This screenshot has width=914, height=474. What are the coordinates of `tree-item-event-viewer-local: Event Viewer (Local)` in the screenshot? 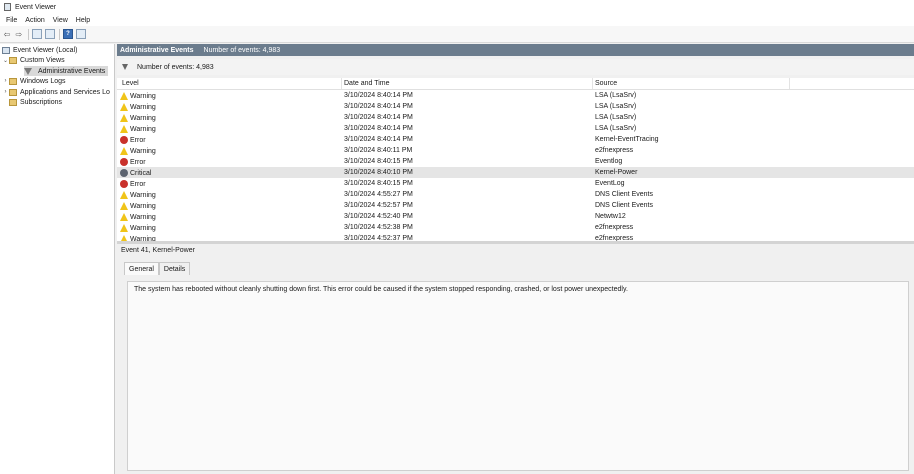 It's located at (39, 50).